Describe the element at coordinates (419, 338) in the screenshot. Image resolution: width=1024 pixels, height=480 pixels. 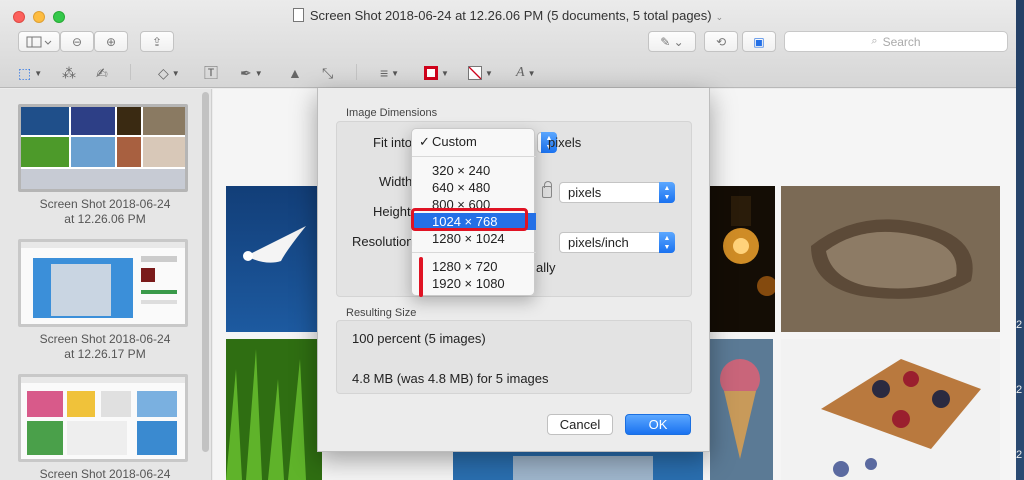
I see `percent-text: 100 percent (5 images)` at that location.